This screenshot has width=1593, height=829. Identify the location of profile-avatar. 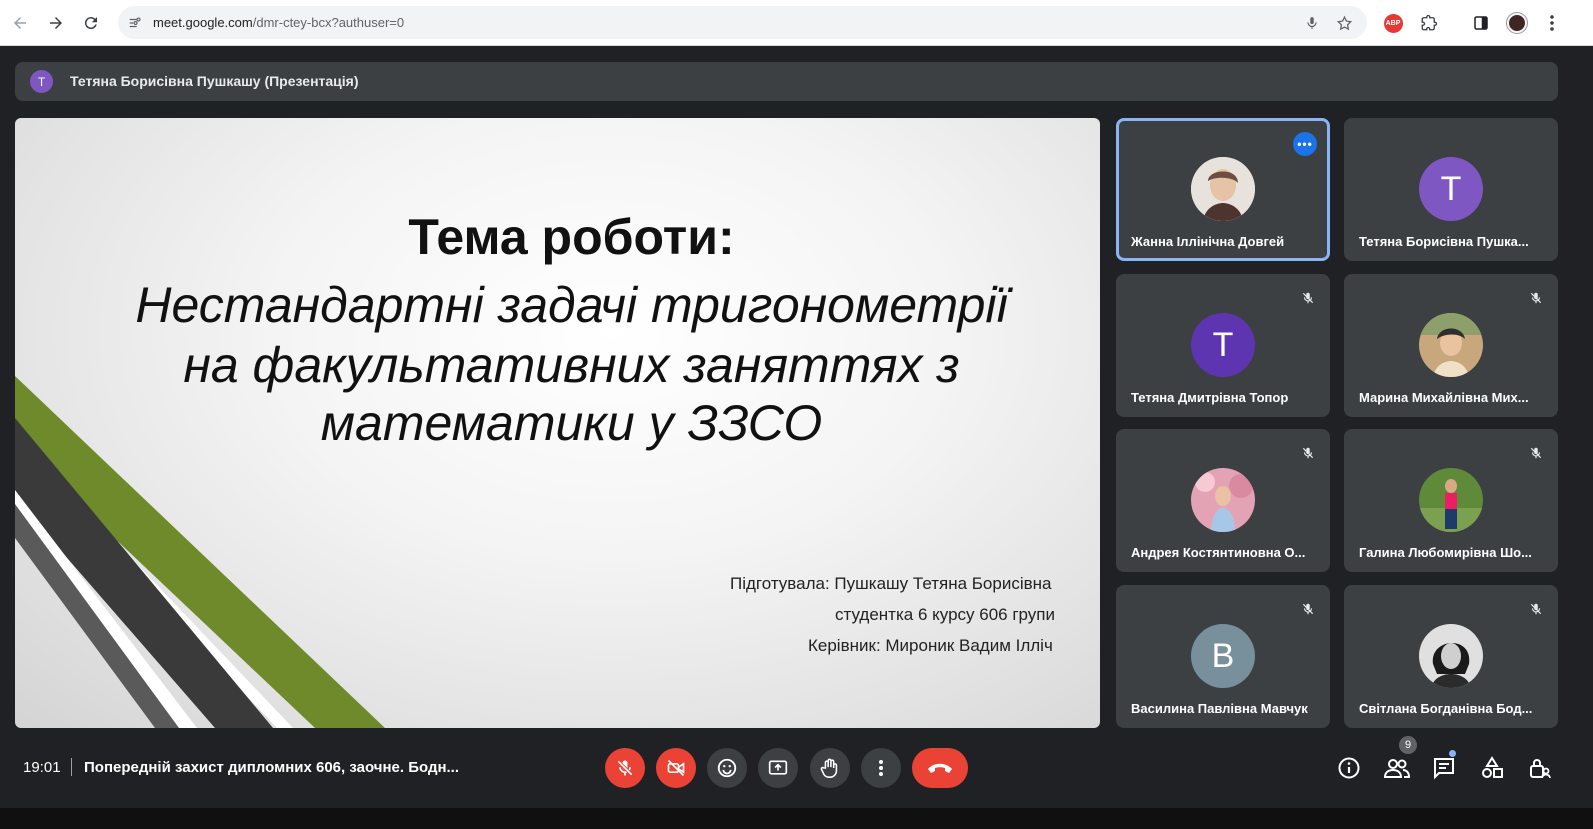
(1517, 23).